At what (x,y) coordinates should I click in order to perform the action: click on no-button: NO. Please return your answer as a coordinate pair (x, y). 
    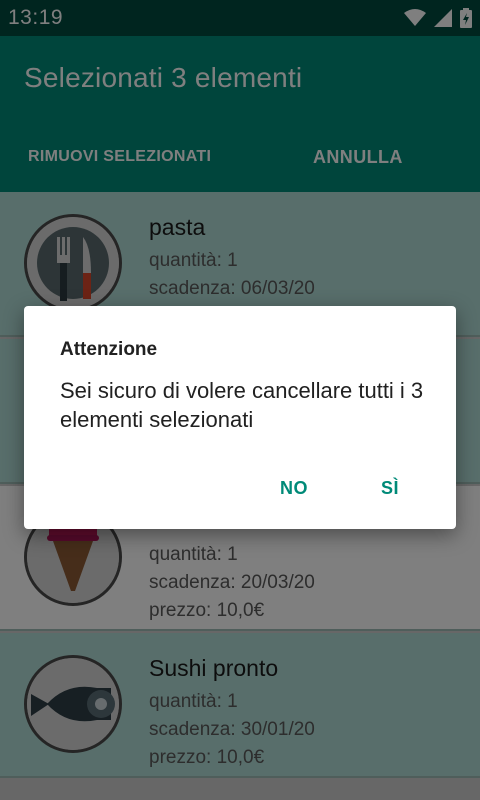
    Looking at the image, I should click on (294, 488).